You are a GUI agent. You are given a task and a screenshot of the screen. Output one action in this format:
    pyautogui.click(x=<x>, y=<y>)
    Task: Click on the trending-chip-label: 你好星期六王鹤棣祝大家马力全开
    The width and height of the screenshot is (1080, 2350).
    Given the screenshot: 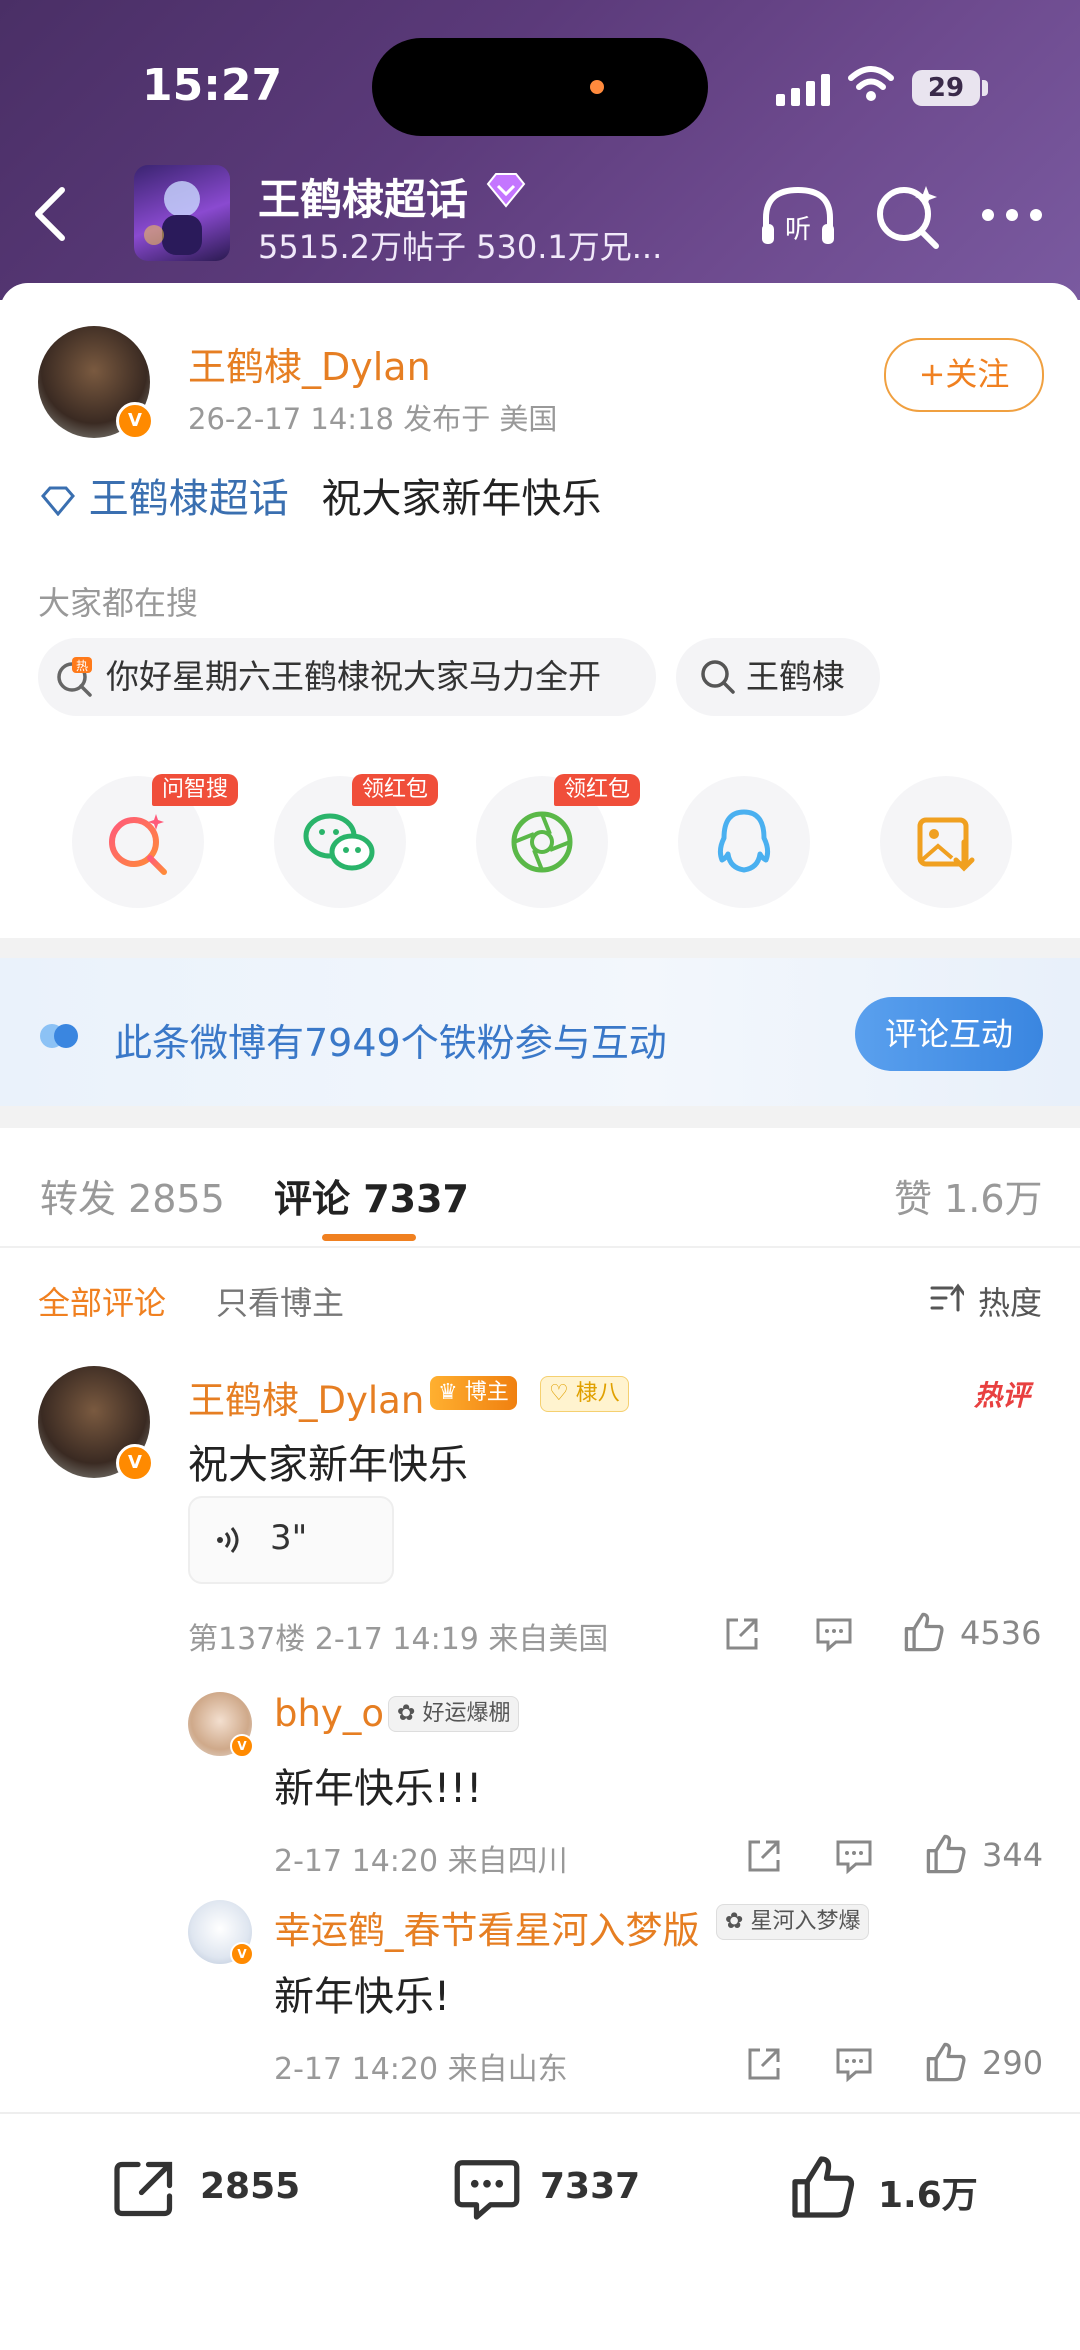 What is the action you would take?
    pyautogui.click(x=353, y=676)
    